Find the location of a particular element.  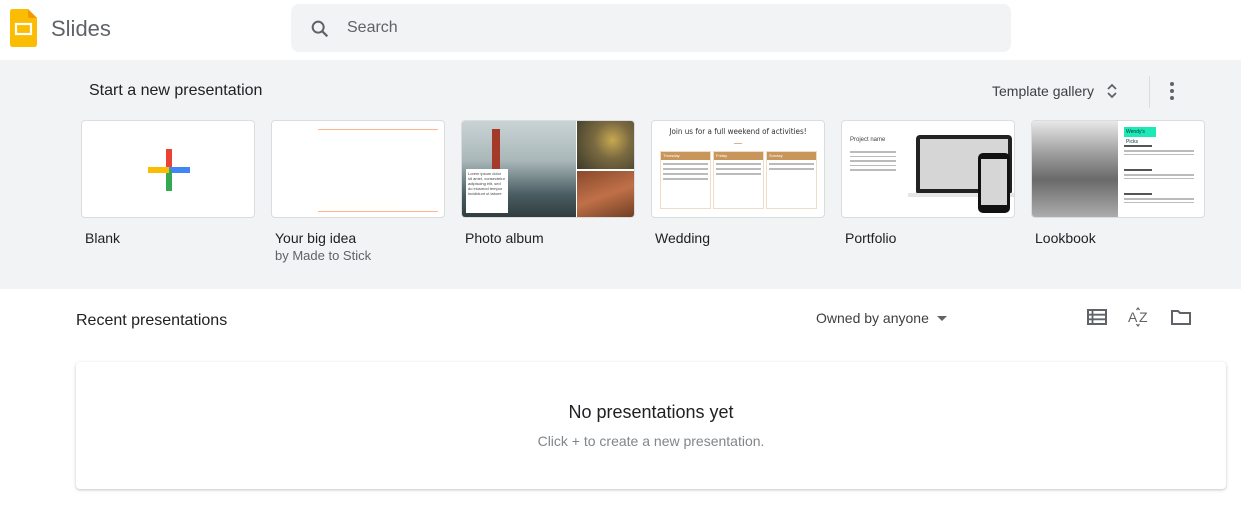

template-name: Lookbook is located at coordinates (1065, 238).